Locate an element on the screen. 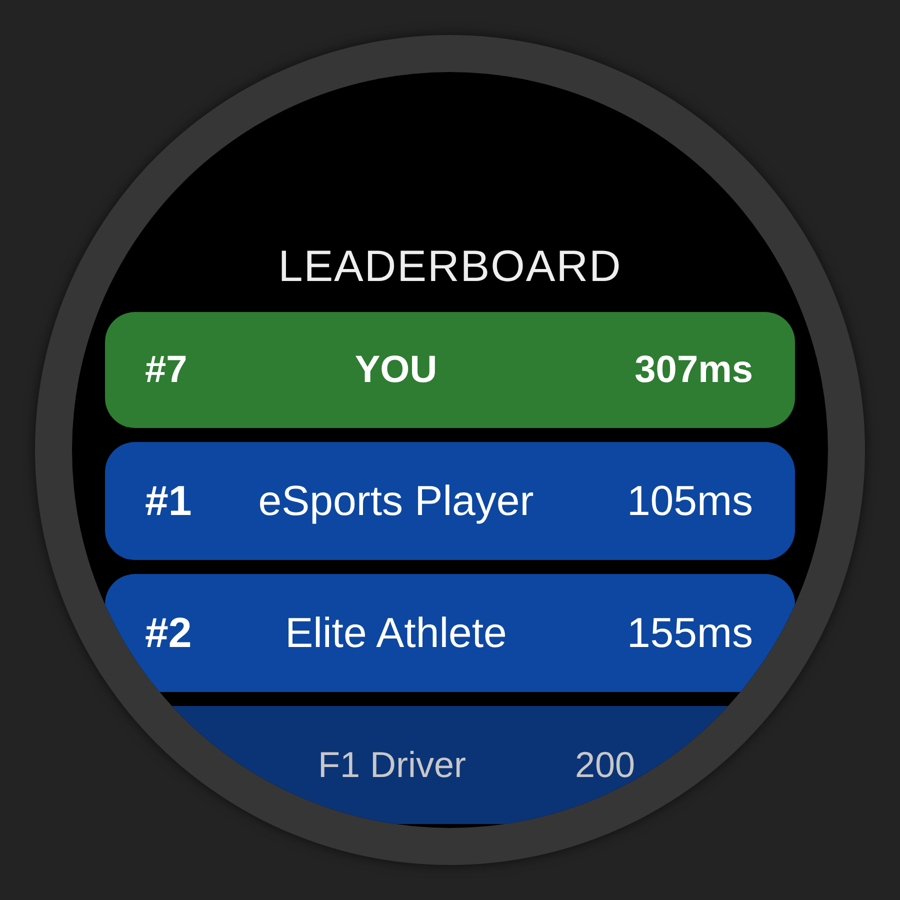  reaction-time: 200 is located at coordinates (605, 765).